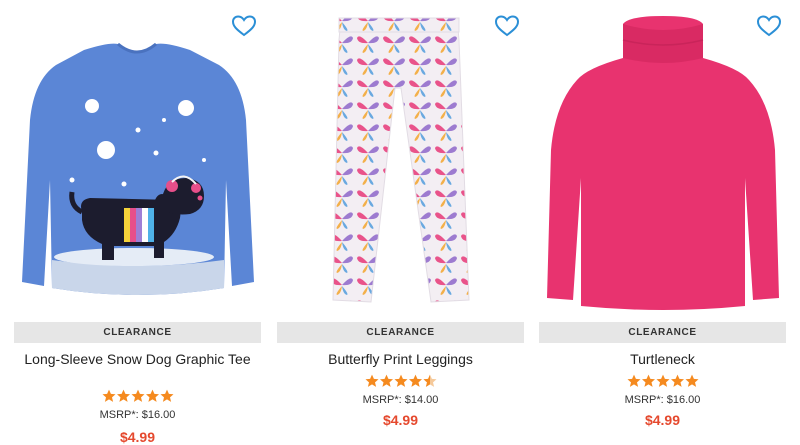 The width and height of the screenshot is (800, 445). Describe the element at coordinates (400, 400) in the screenshot. I see `msrp-price: MSRP*: $14.00` at that location.